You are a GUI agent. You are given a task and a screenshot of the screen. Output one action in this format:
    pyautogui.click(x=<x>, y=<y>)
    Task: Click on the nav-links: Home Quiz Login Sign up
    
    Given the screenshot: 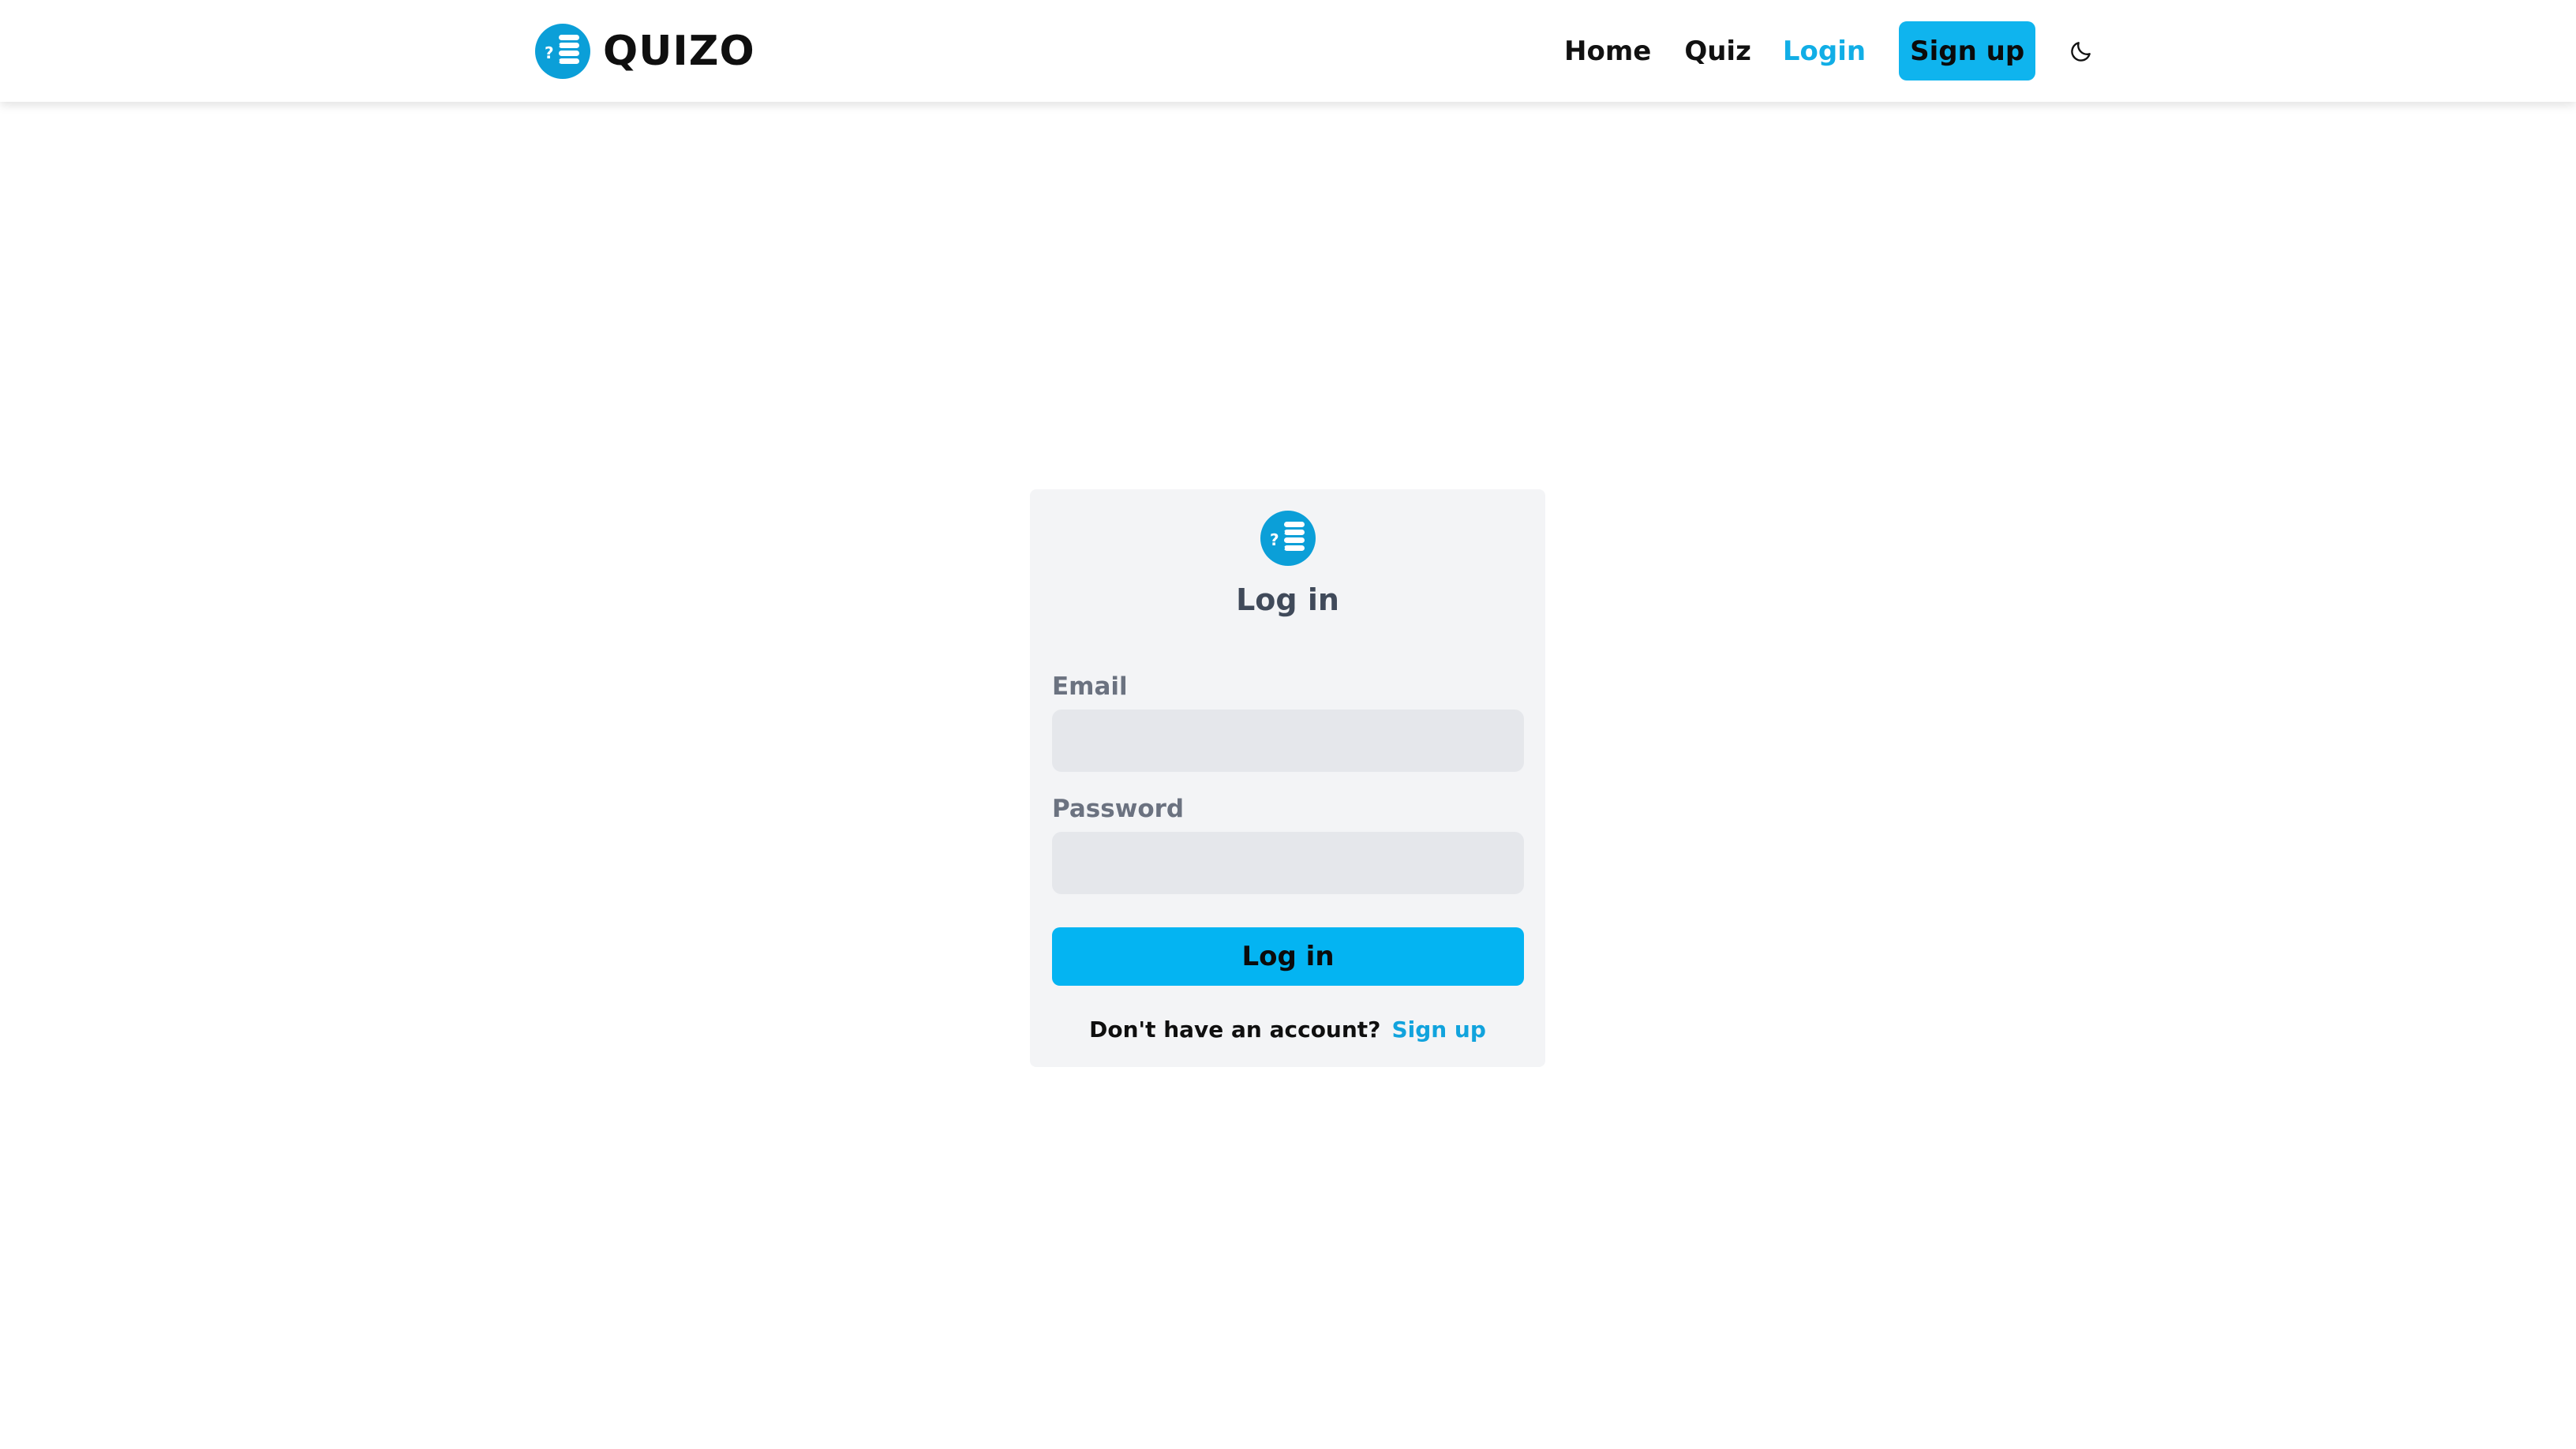 What is the action you would take?
    pyautogui.click(x=1830, y=50)
    